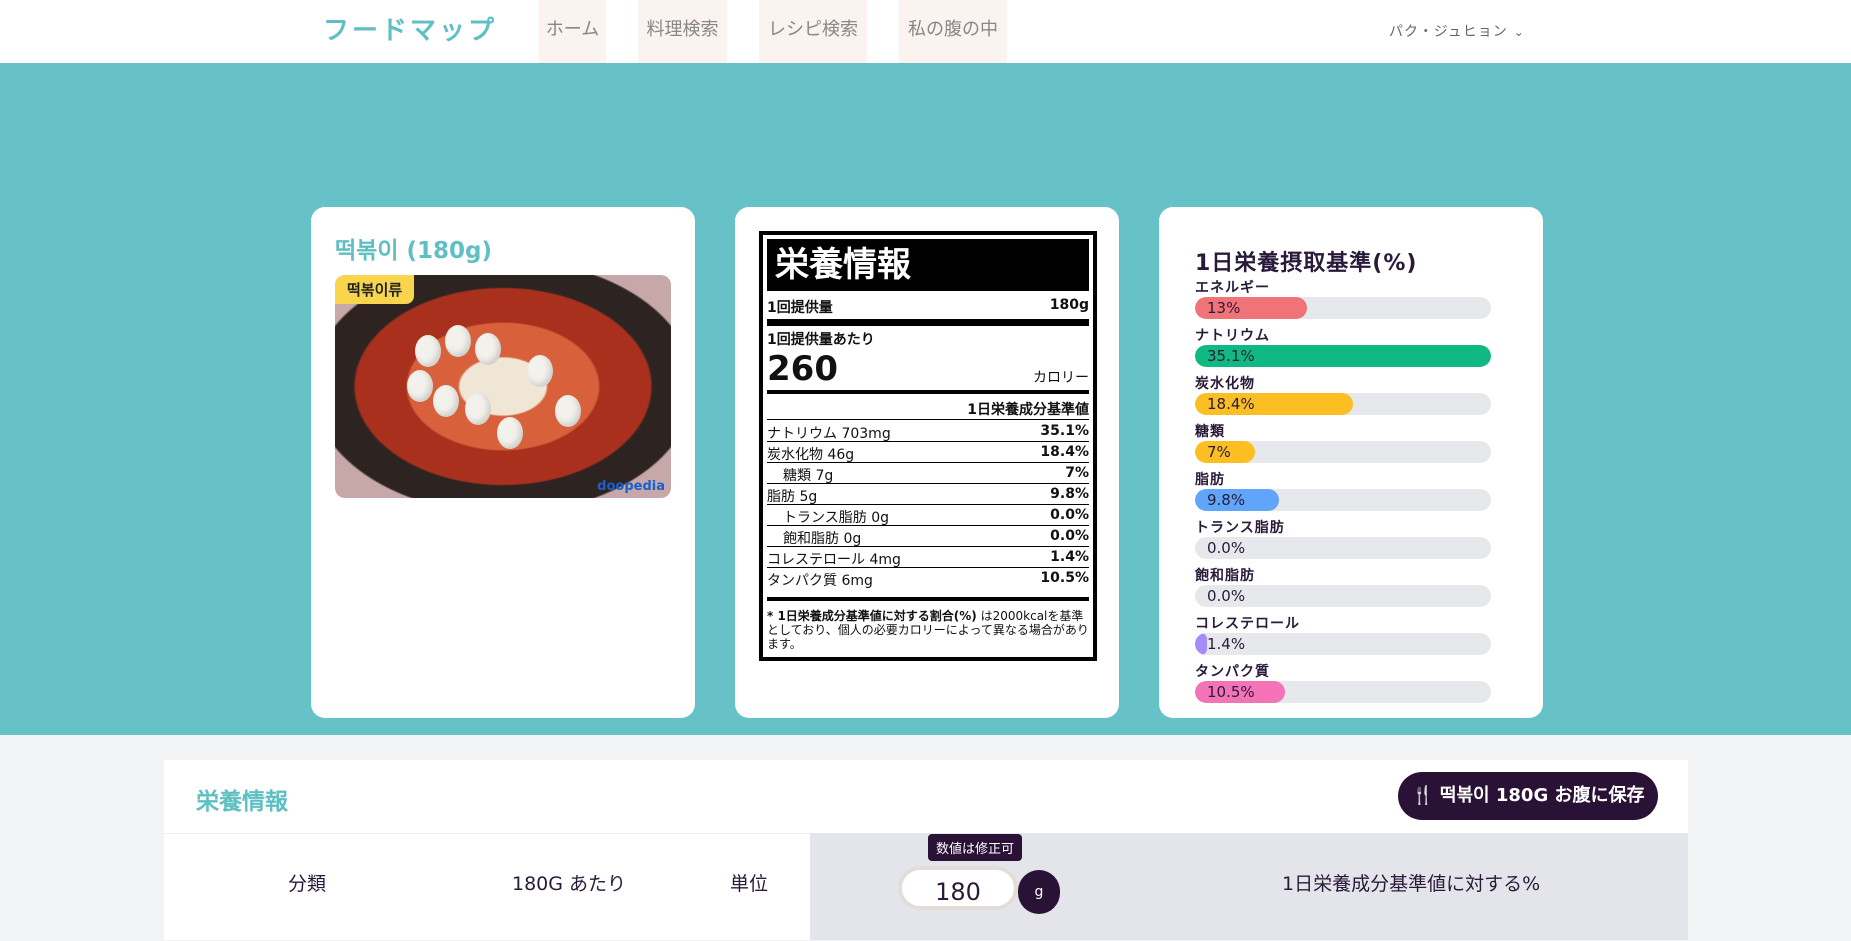 This screenshot has height=941, width=1851. Describe the element at coordinates (375, 289) in the screenshot. I see `category-tag: 떡볶이류` at that location.